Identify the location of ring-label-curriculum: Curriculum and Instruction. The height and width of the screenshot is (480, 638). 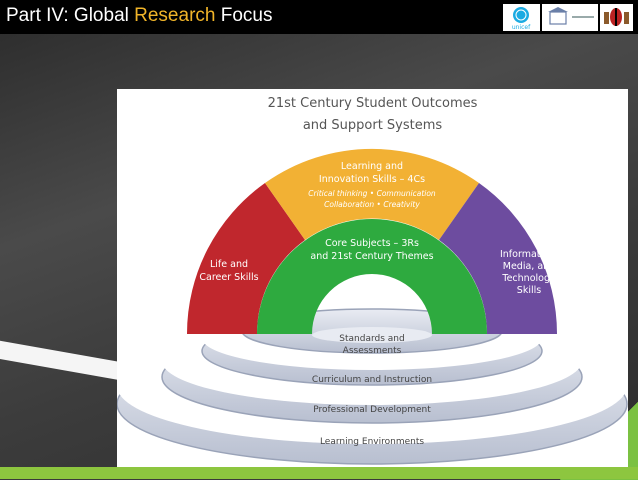
(372, 380).